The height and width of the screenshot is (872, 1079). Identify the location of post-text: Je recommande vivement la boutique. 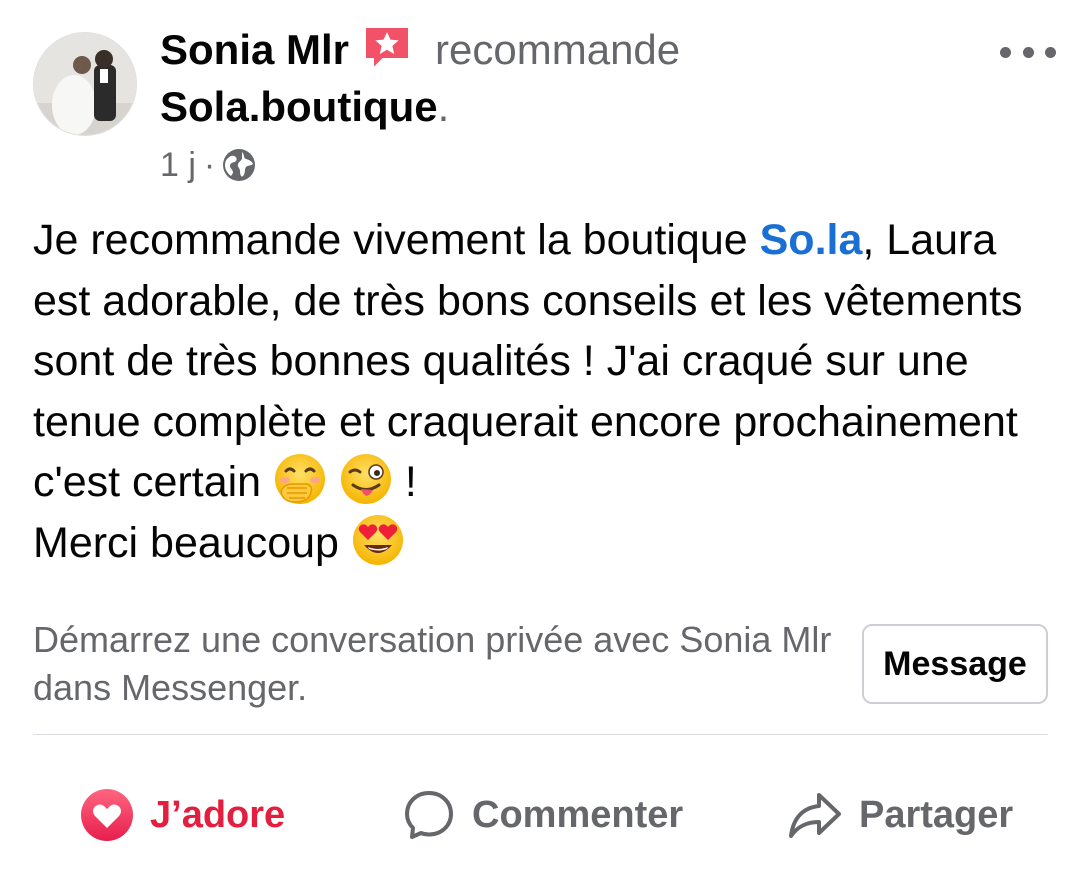
(396, 240).